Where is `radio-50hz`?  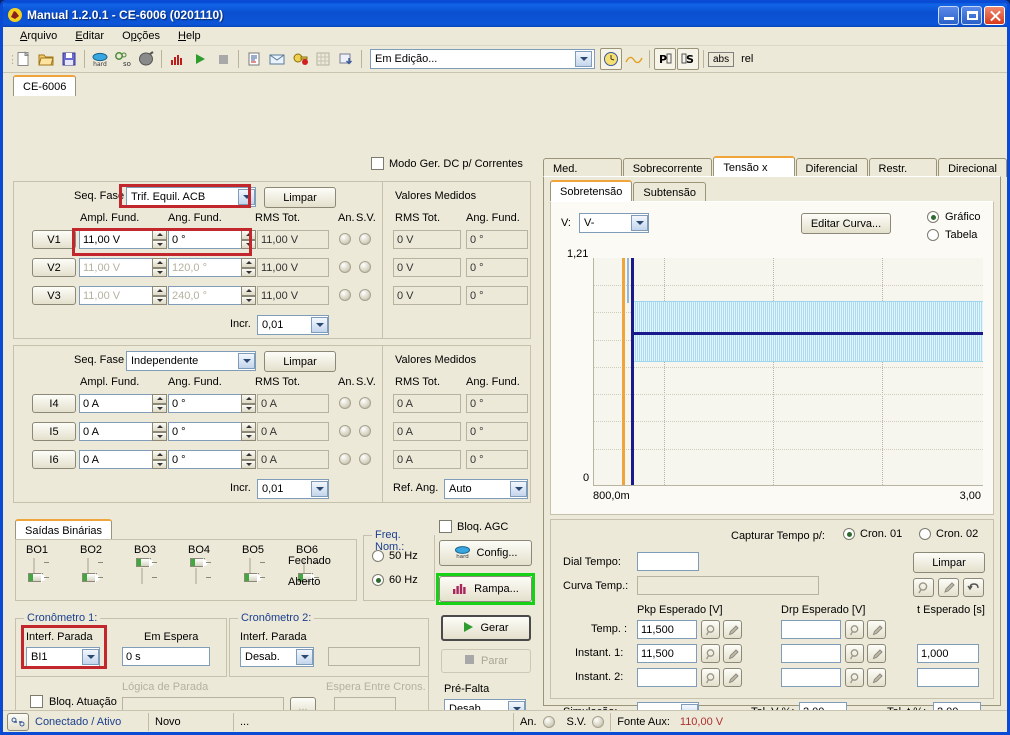 radio-50hz is located at coordinates (378, 556).